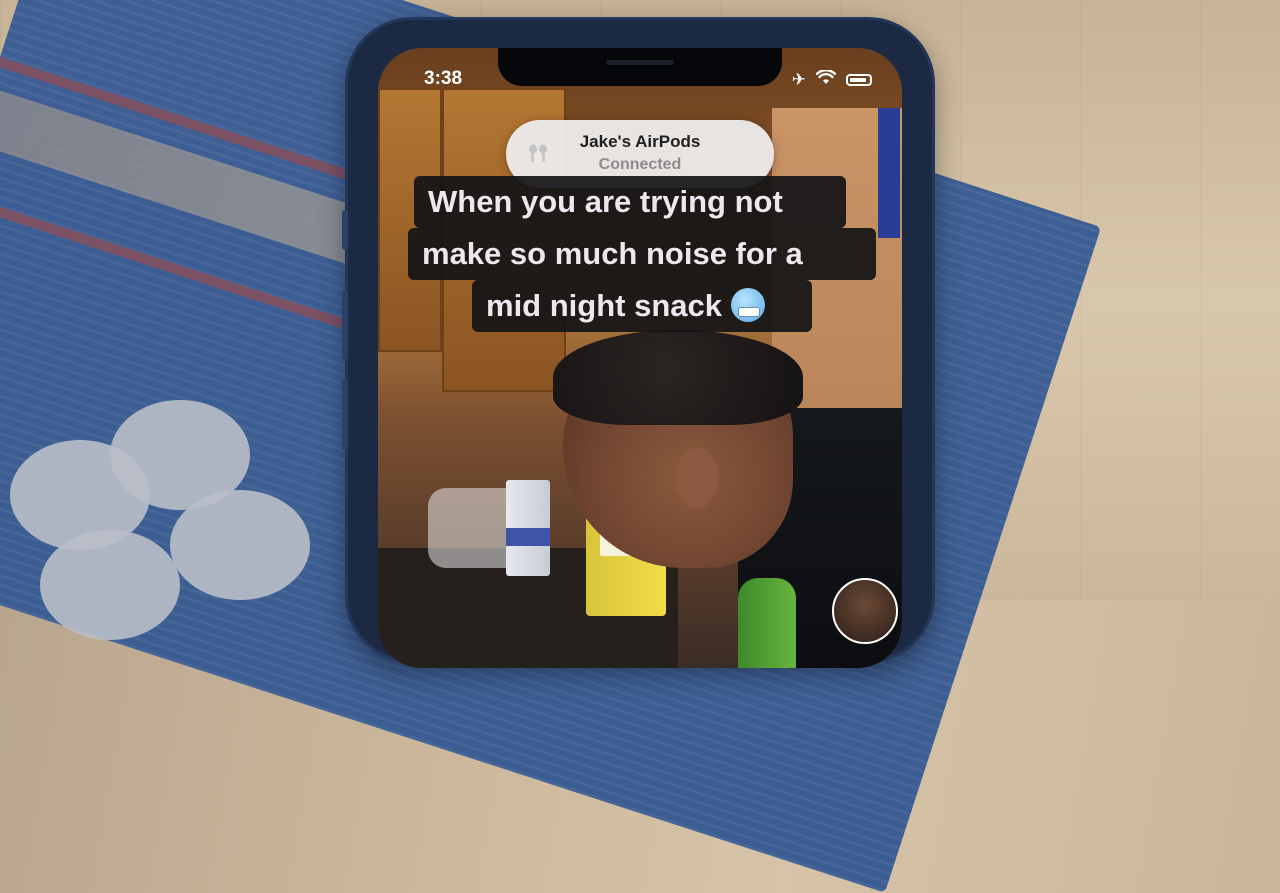 The image size is (1280, 893). Describe the element at coordinates (859, 80) in the screenshot. I see `battery-icon` at that location.